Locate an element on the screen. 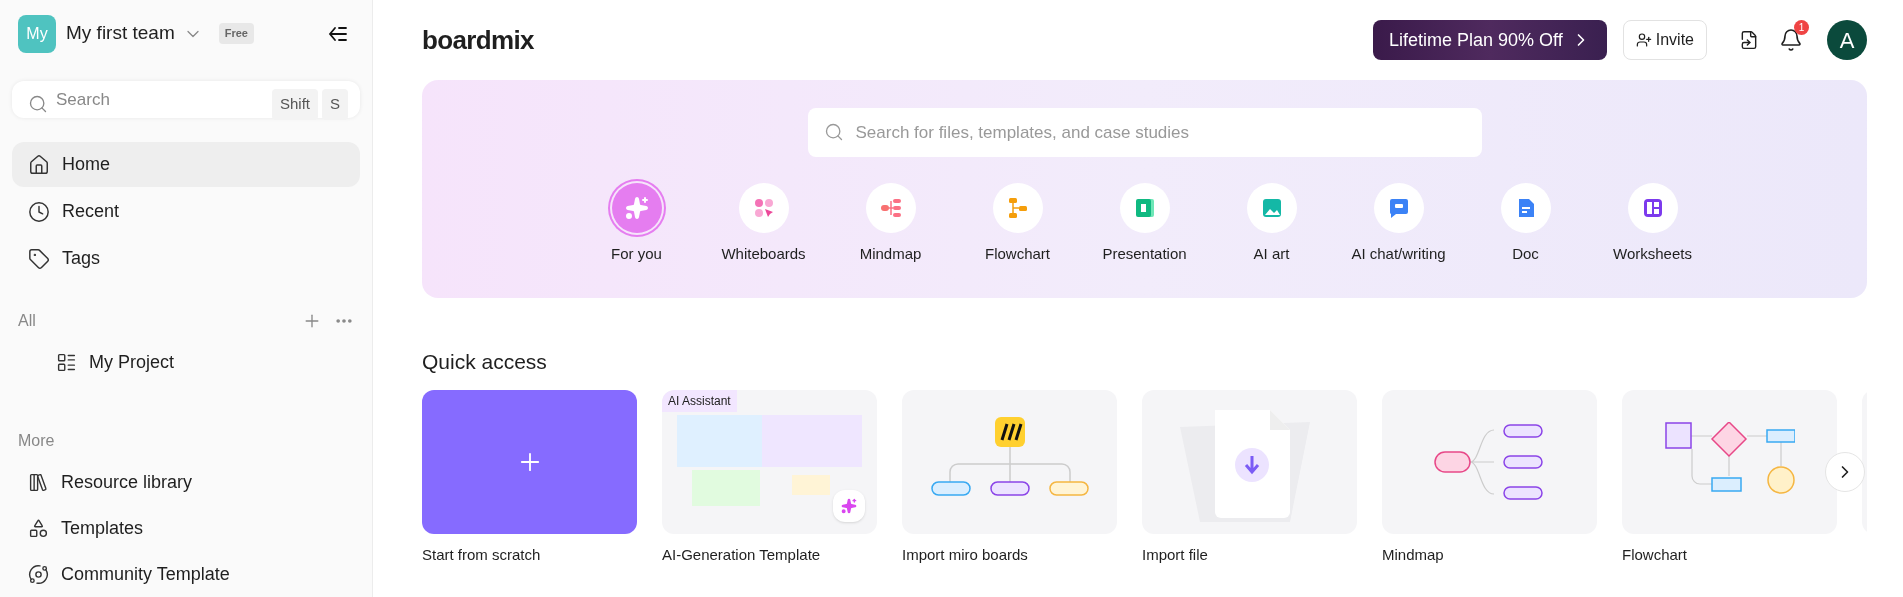 The image size is (1903, 597). category-tab: For you is located at coordinates (636, 224).